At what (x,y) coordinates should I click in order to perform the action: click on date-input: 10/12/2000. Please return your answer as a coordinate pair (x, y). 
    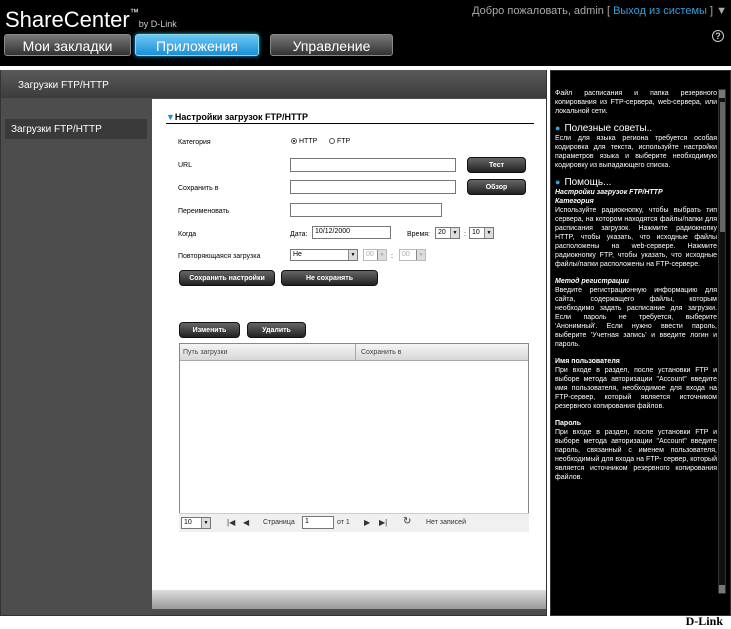
    Looking at the image, I should click on (351, 232).